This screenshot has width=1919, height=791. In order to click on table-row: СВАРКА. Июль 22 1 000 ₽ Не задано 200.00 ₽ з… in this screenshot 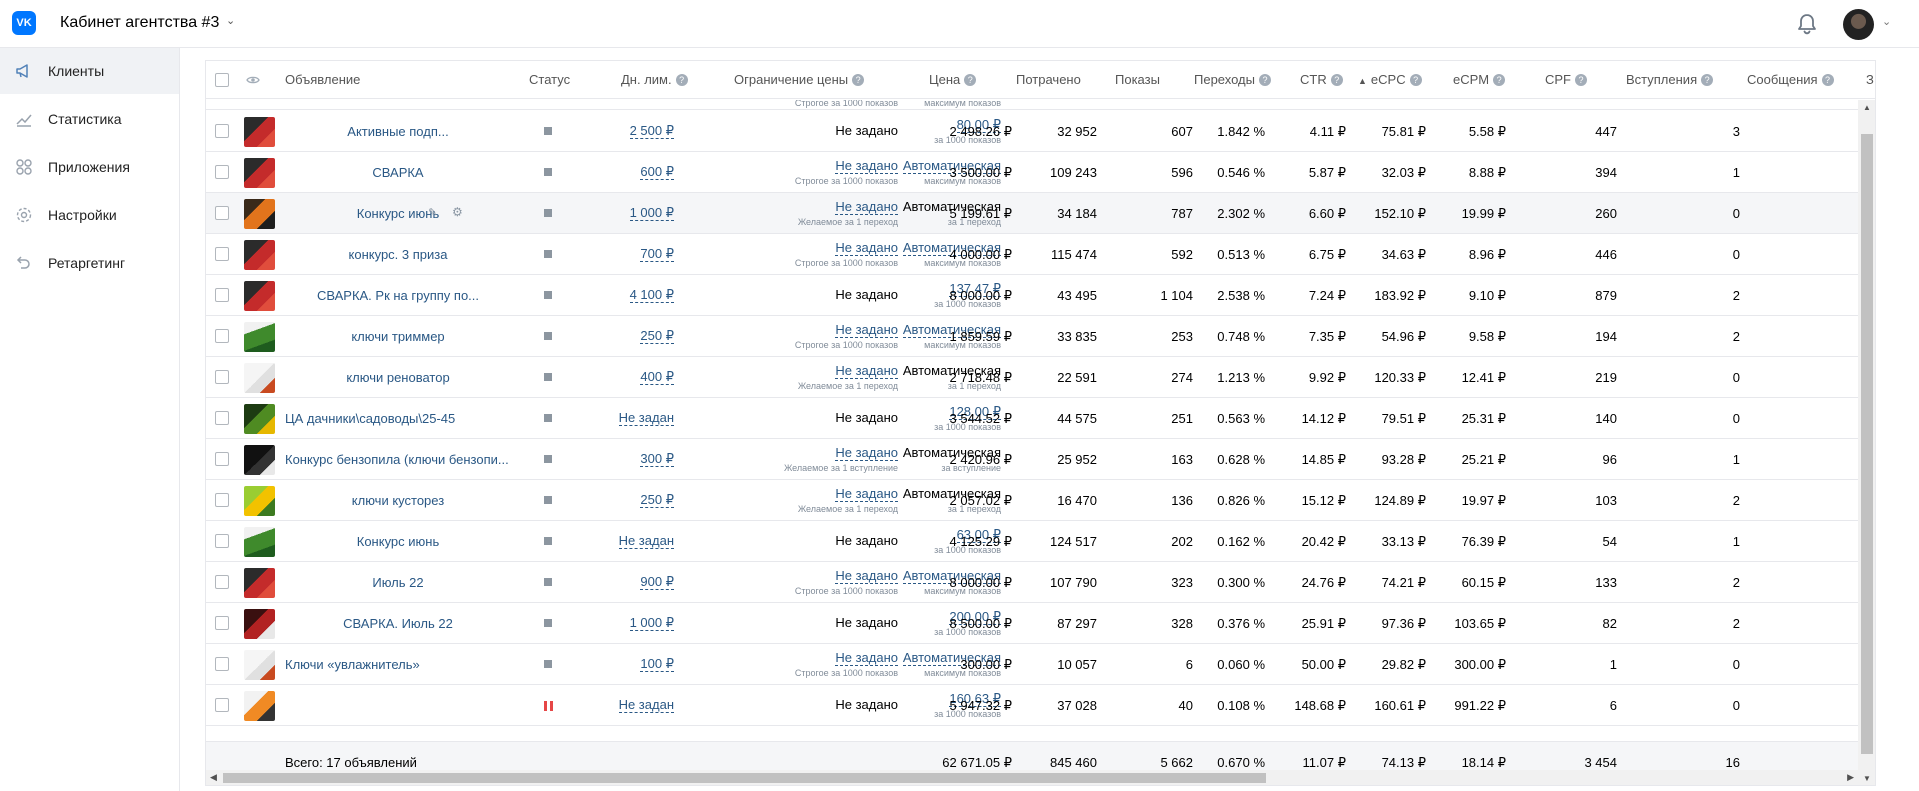, I will do `click(1032, 623)`.